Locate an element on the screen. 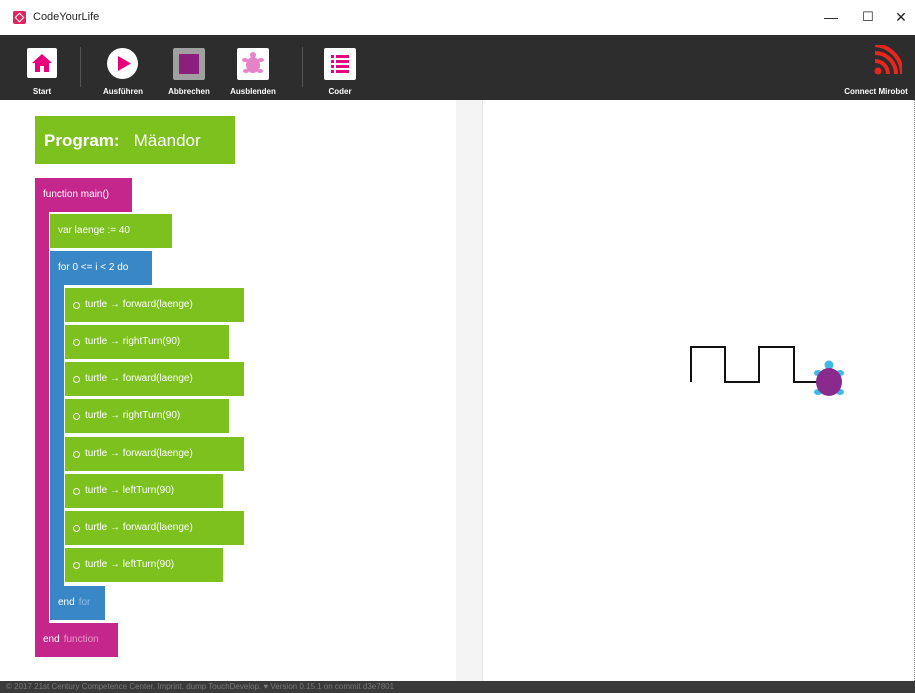 This screenshot has width=915, height=693. coder-label: Coder is located at coordinates (340, 91).